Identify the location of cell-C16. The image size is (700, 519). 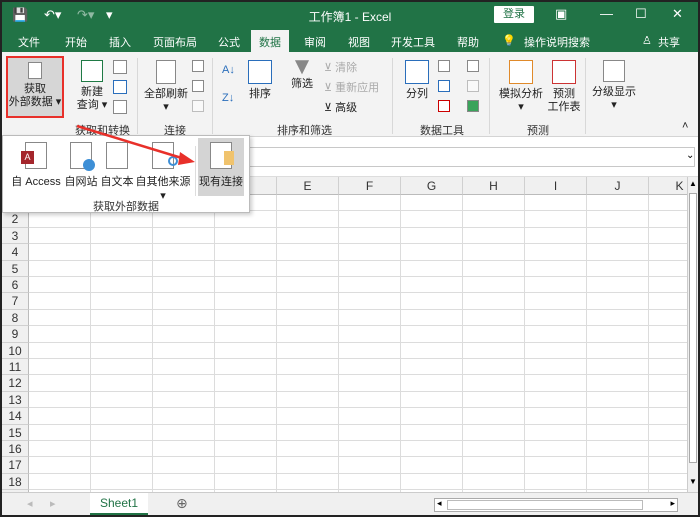
(184, 449).